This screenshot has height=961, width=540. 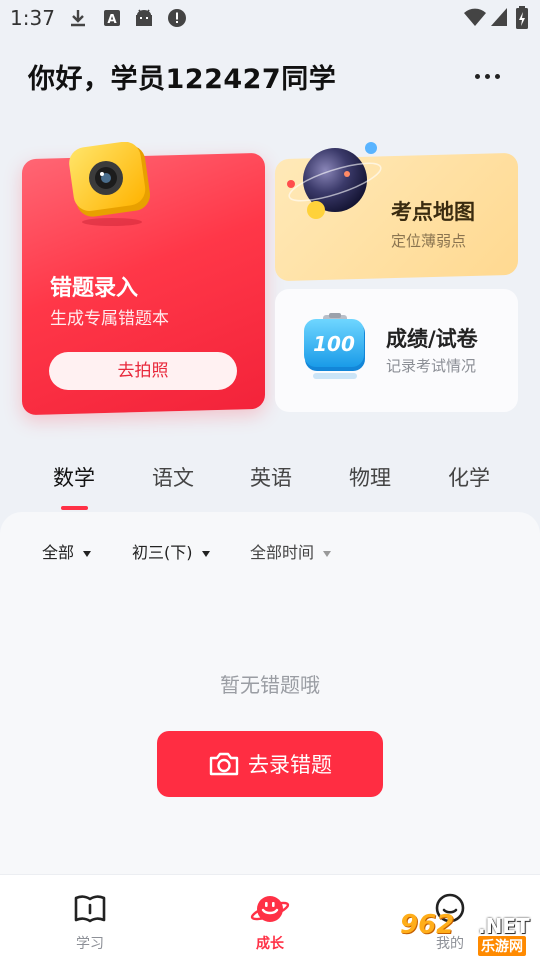 I want to click on tab-chinese: 语文, so click(x=173, y=477).